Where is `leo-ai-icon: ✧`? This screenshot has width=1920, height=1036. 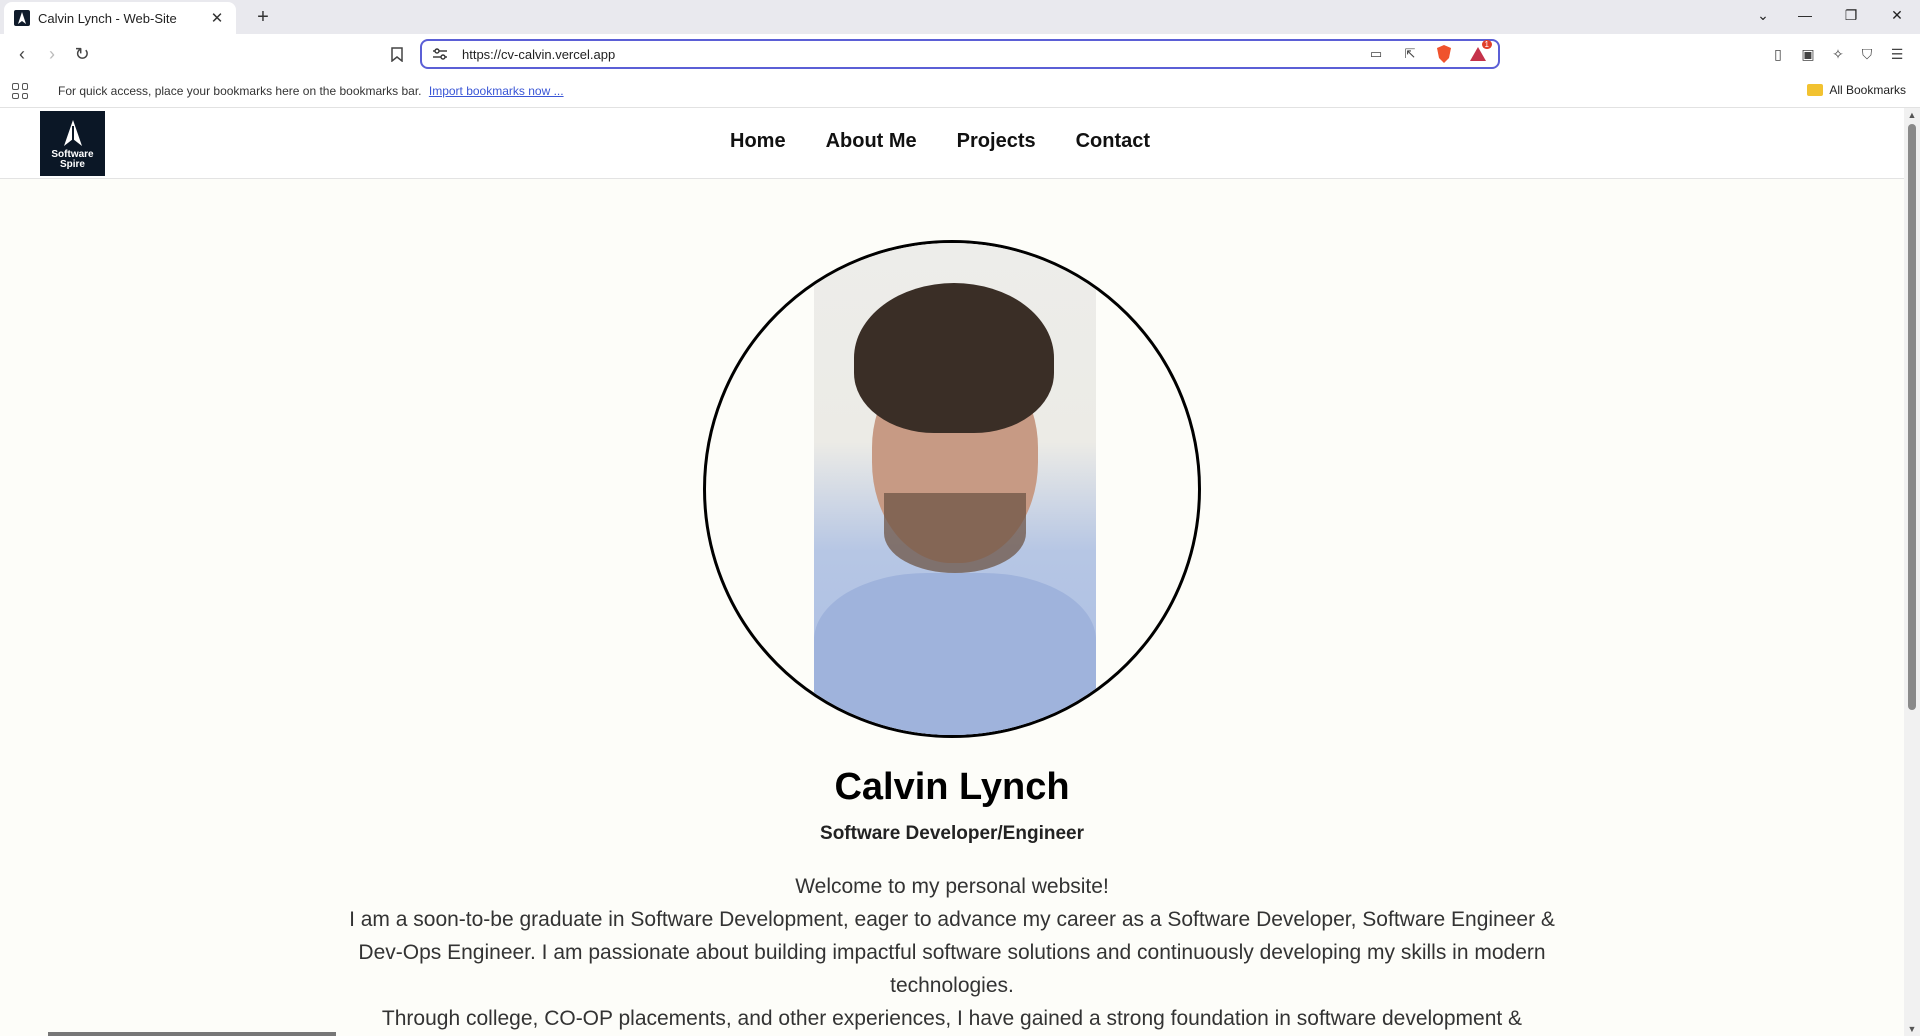 leo-ai-icon: ✧ is located at coordinates (1838, 54).